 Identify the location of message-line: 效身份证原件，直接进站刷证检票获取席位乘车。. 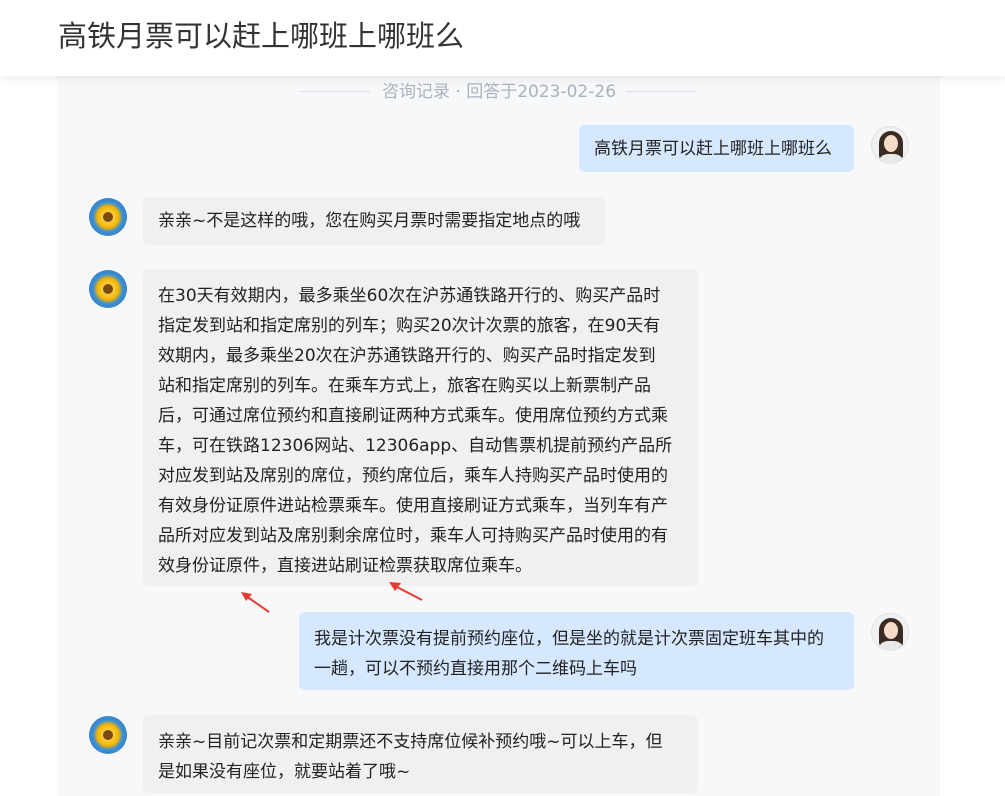
(345, 566).